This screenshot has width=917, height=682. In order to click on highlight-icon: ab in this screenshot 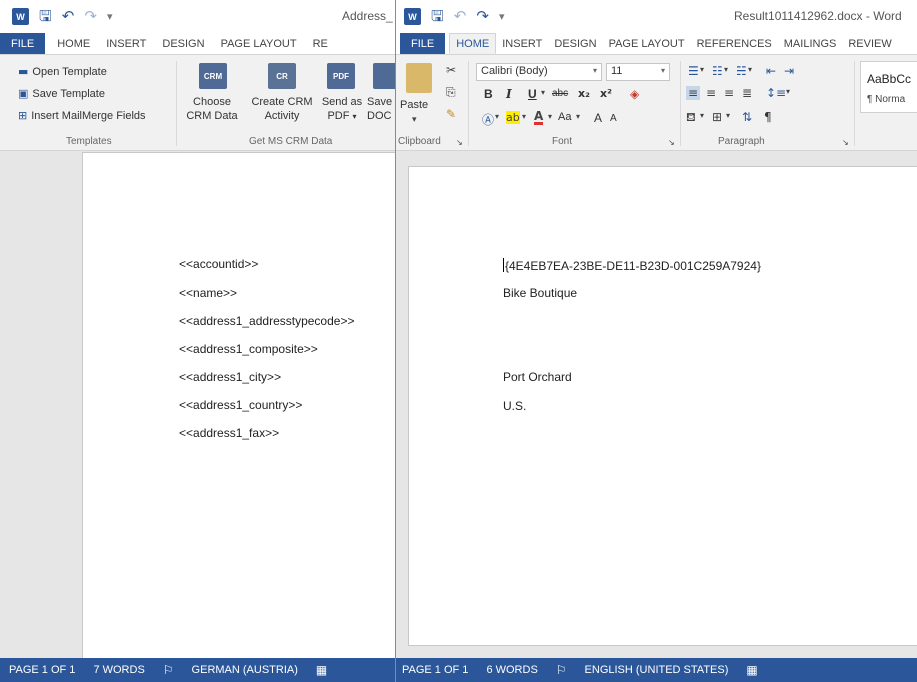, I will do `click(513, 117)`.